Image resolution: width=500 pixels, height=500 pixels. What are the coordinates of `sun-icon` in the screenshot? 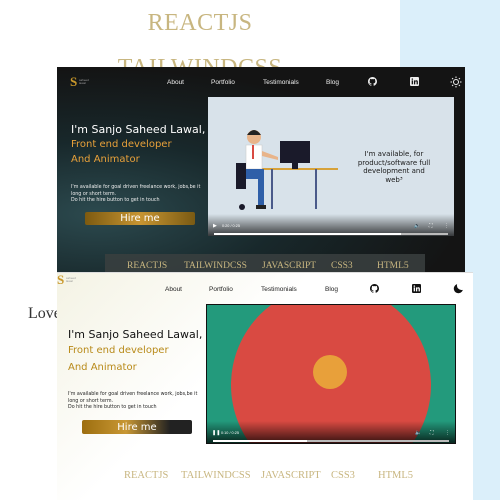 It's located at (456, 82).